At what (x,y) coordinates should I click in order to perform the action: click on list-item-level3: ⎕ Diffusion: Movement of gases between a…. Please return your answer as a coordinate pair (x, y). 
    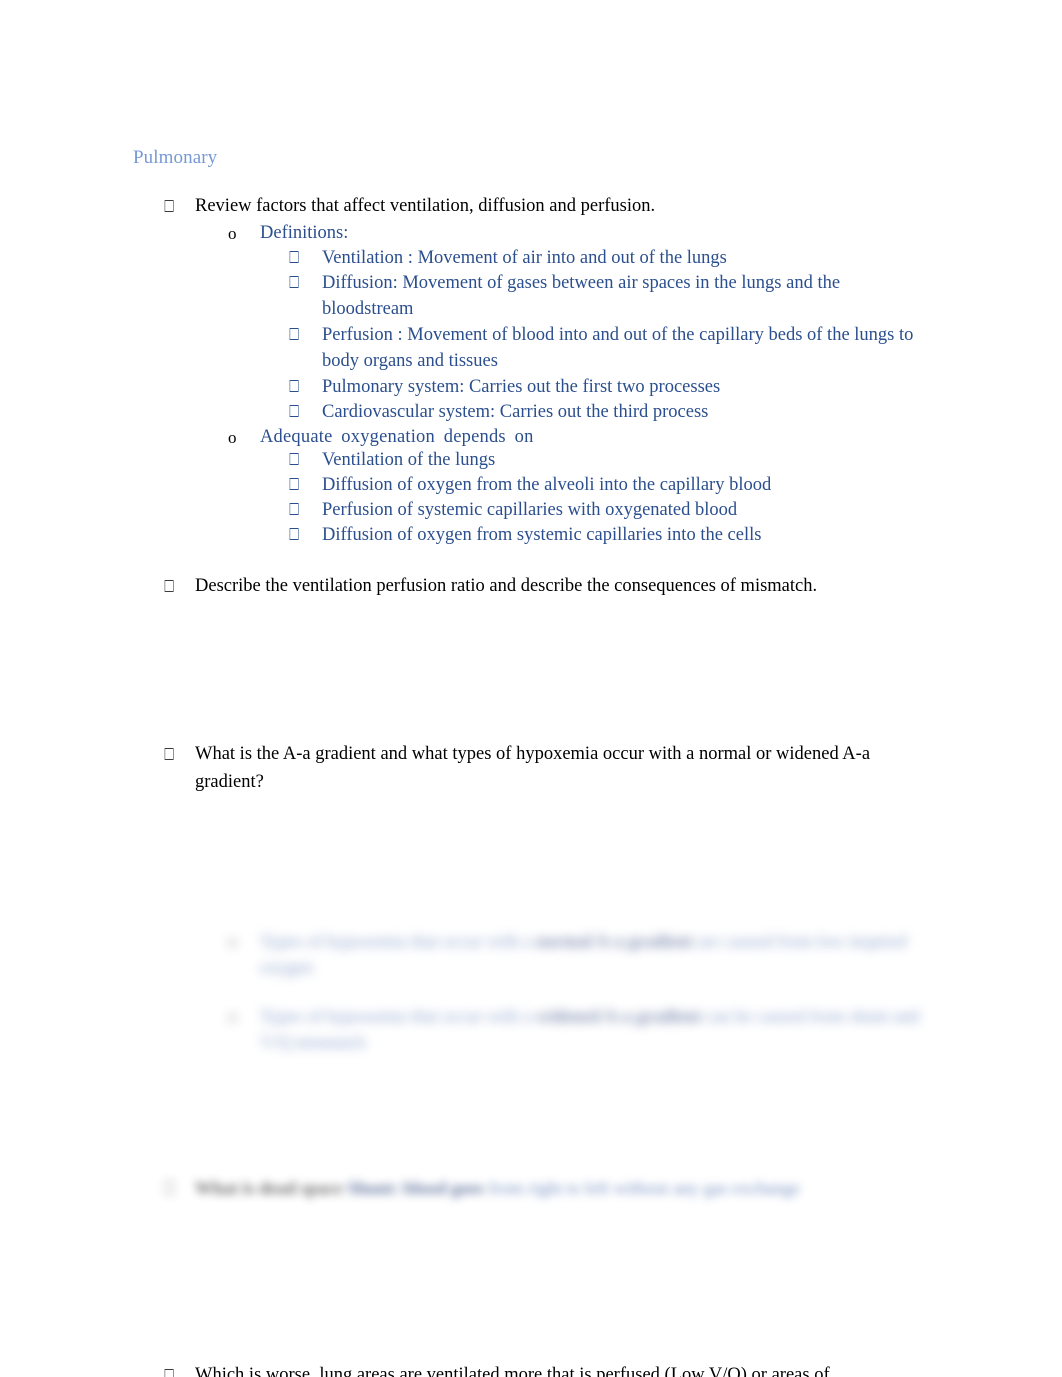
    Looking at the image, I should click on (599, 296).